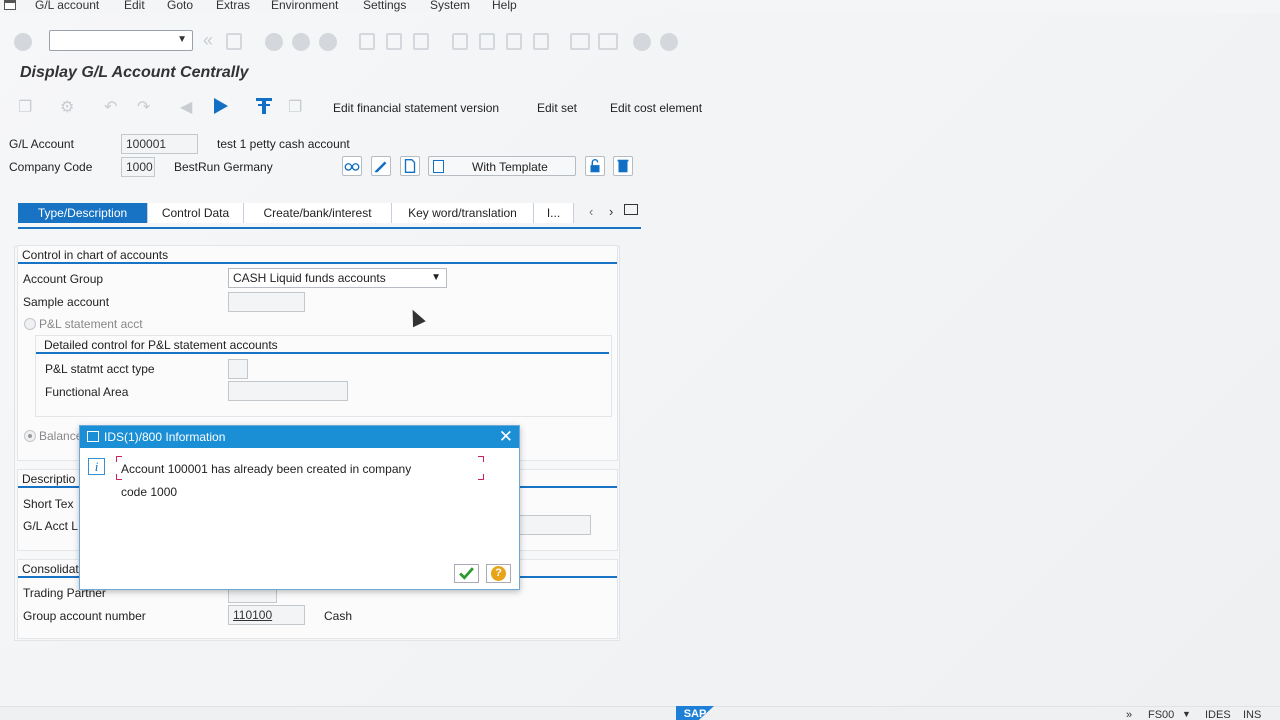 This screenshot has height=720, width=1280. What do you see at coordinates (487, 41) in the screenshot?
I see `prev-page-icon` at bounding box center [487, 41].